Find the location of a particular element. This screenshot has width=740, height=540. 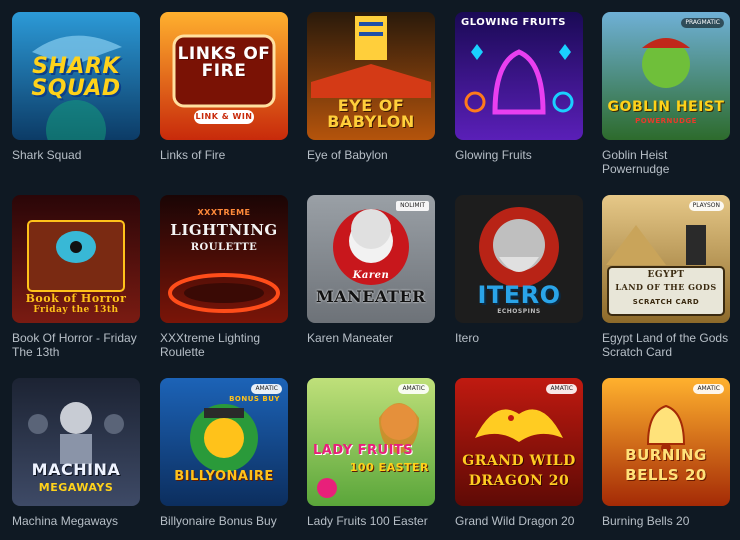

roulette-artwork is located at coordinates (224, 259).